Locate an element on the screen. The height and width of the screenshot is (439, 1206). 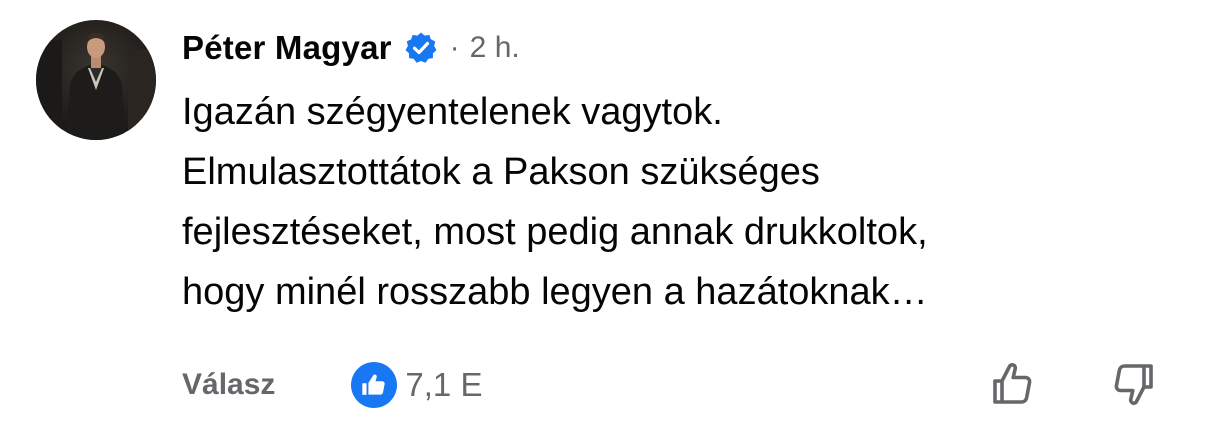
comment-header: Péter Magyar · 2 h. is located at coordinates (351, 48).